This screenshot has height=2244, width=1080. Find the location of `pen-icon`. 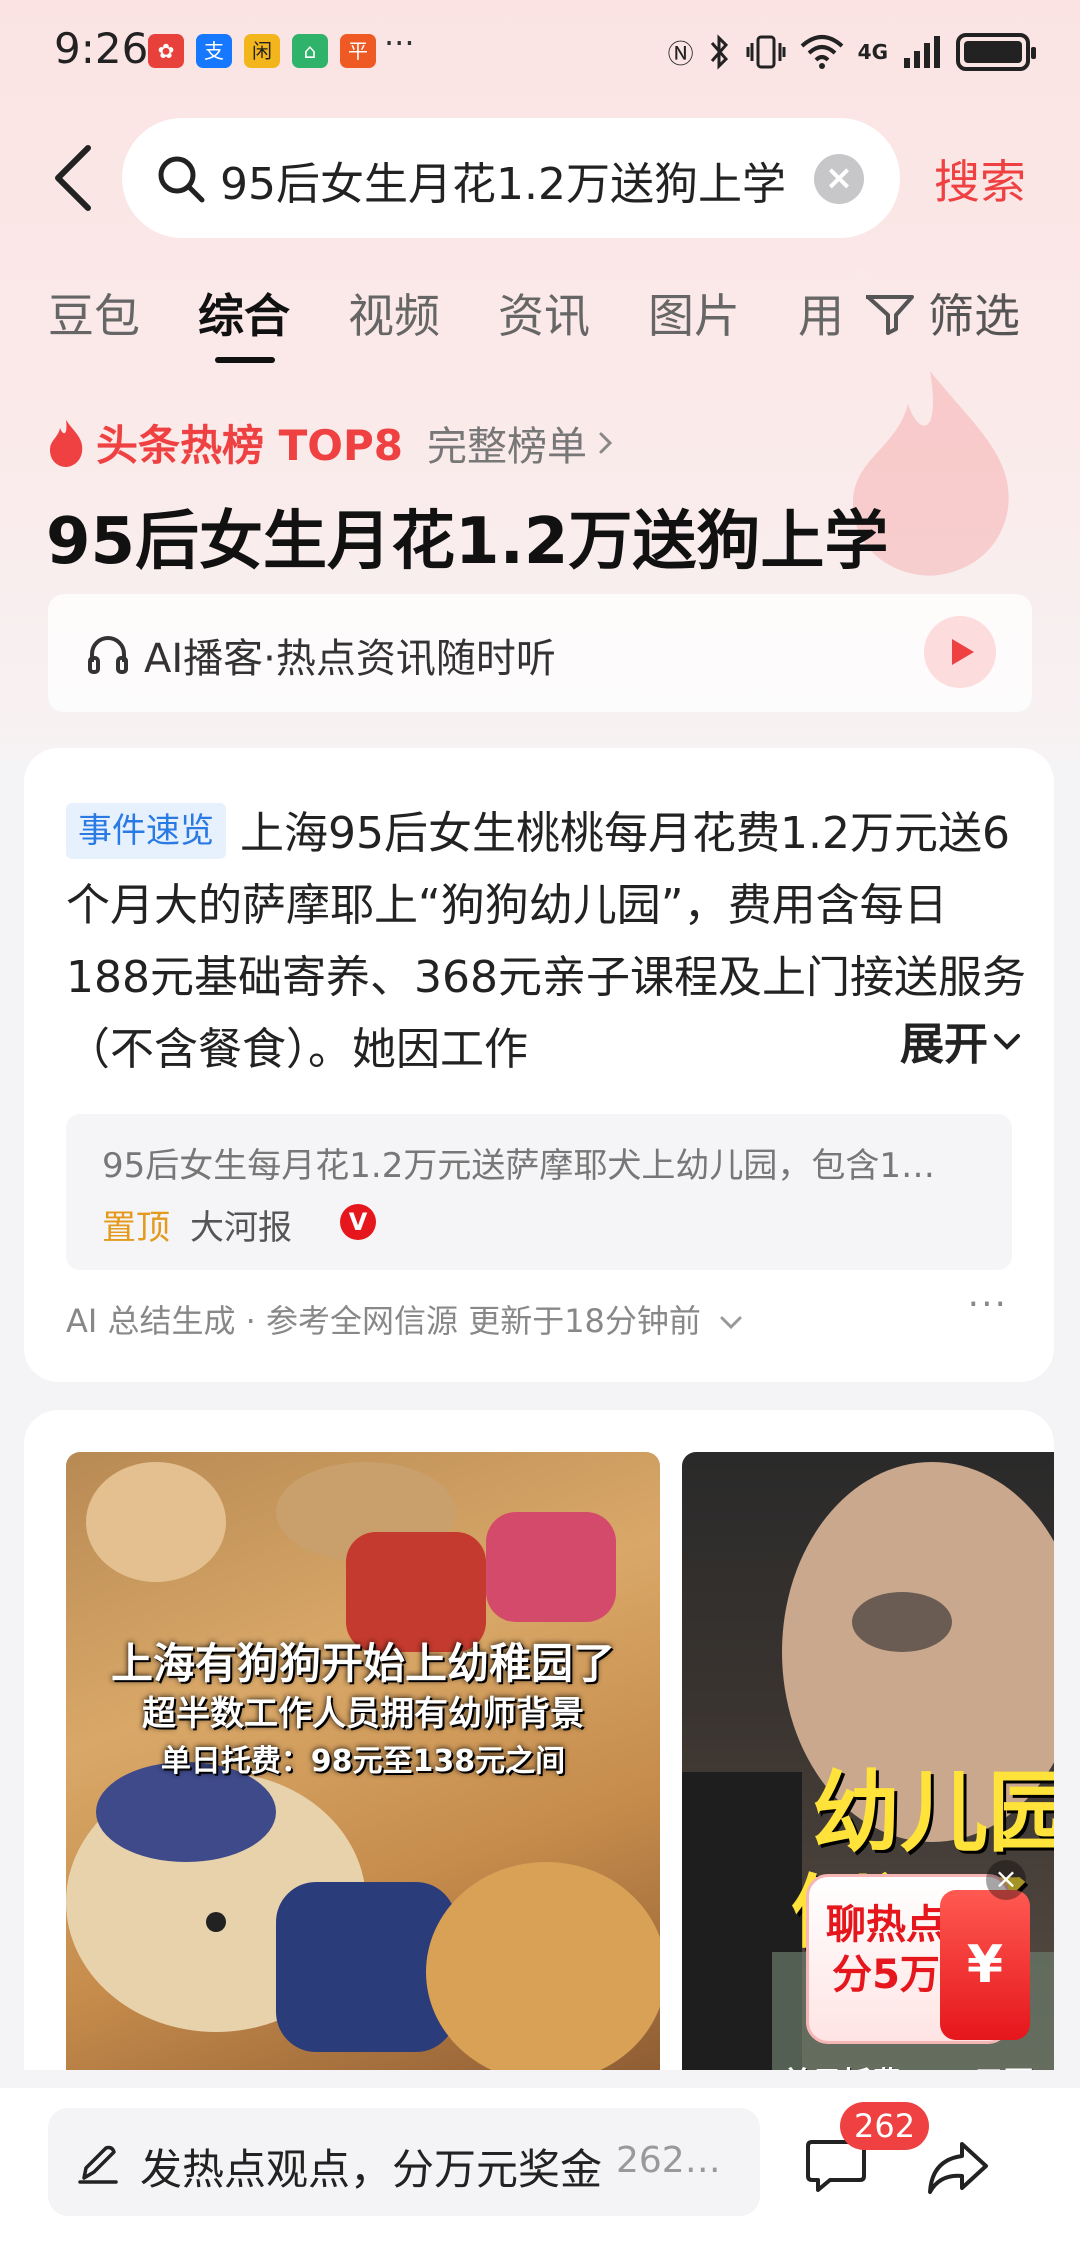

pen-icon is located at coordinates (98, 2164).